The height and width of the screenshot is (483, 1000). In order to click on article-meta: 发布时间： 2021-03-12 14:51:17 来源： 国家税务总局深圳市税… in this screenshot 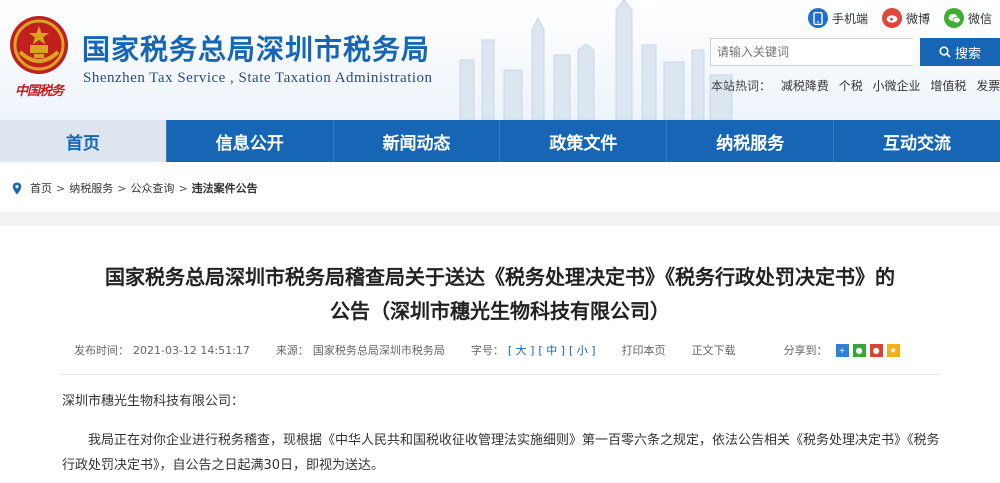, I will do `click(504, 350)`.